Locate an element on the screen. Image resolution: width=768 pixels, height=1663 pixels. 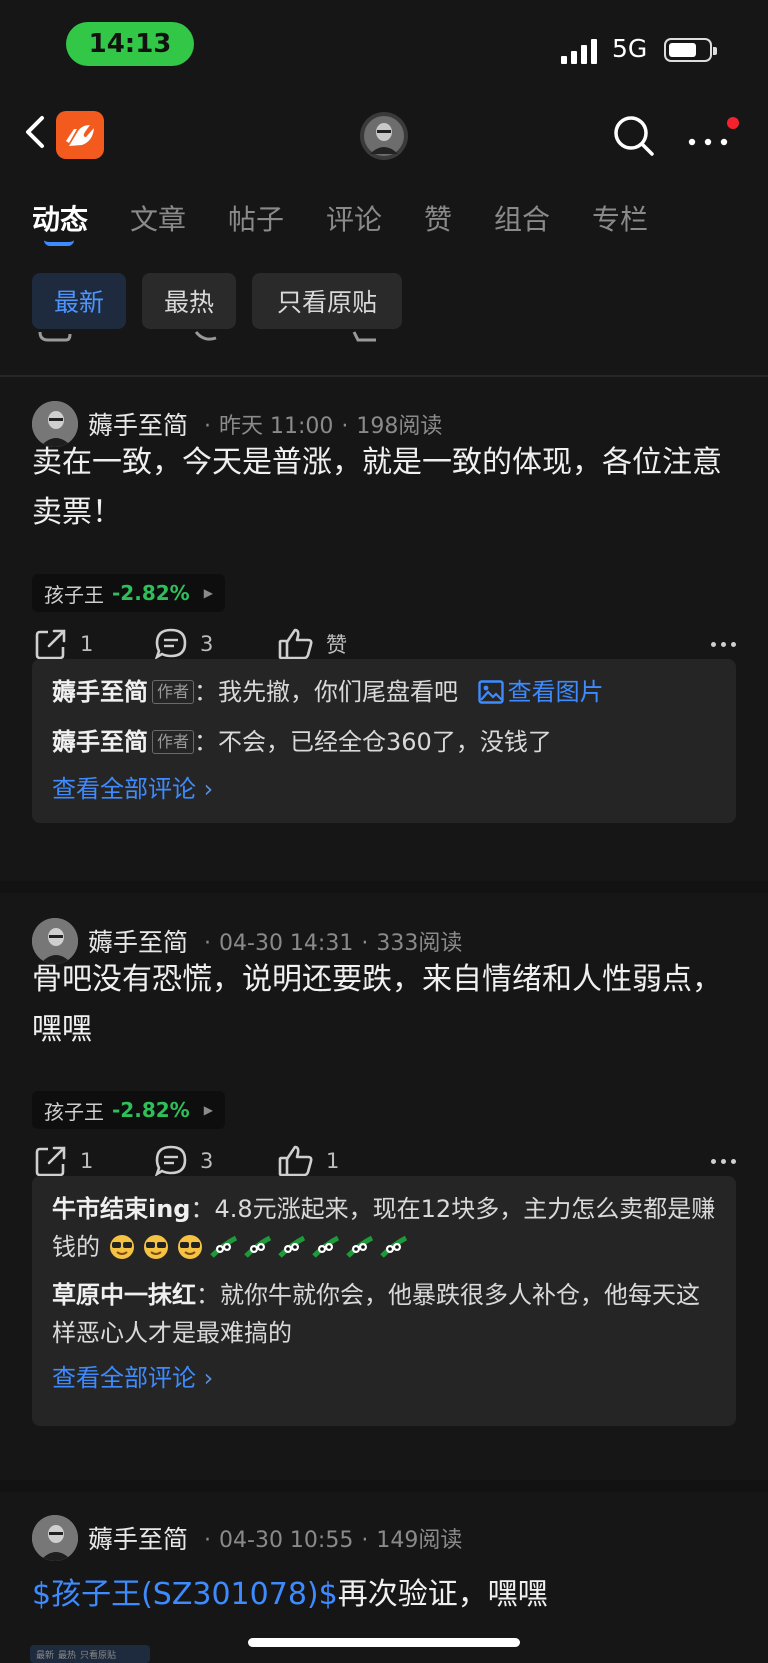
post-meta: · 04-30 14:31 · 333阅读 is located at coordinates (333, 943).